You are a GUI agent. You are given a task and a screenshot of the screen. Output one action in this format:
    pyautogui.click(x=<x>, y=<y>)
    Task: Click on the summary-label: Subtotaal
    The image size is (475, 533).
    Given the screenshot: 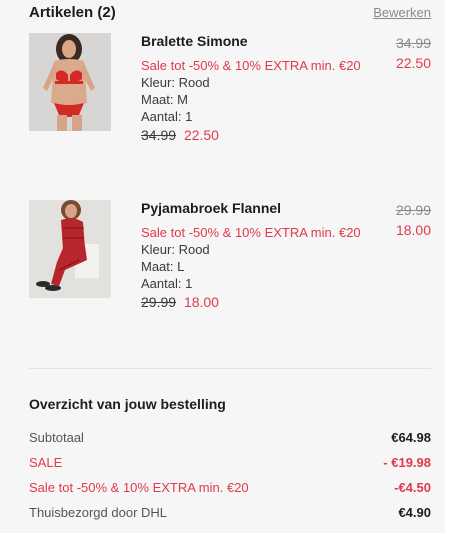 What is the action you would take?
    pyautogui.click(x=56, y=437)
    